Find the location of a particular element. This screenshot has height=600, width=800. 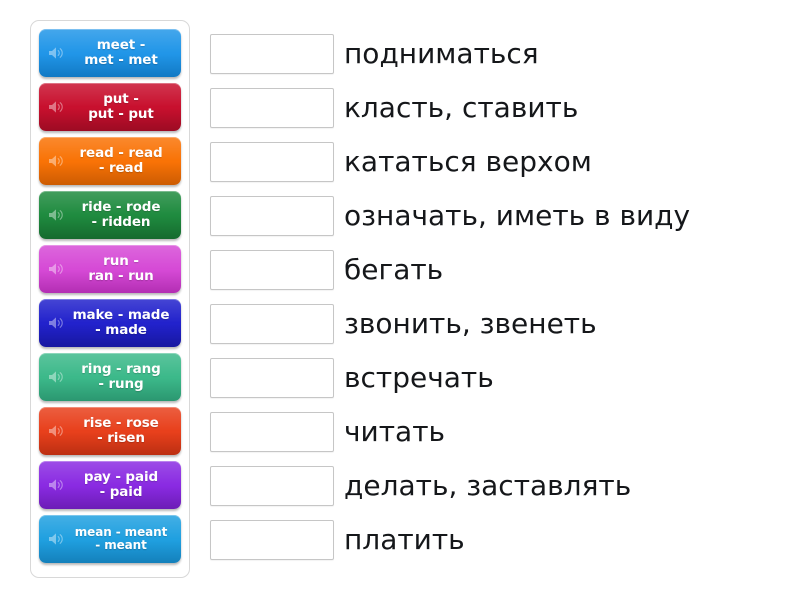

verb-tile-label: rise - rose - risen is located at coordinates (121, 430).